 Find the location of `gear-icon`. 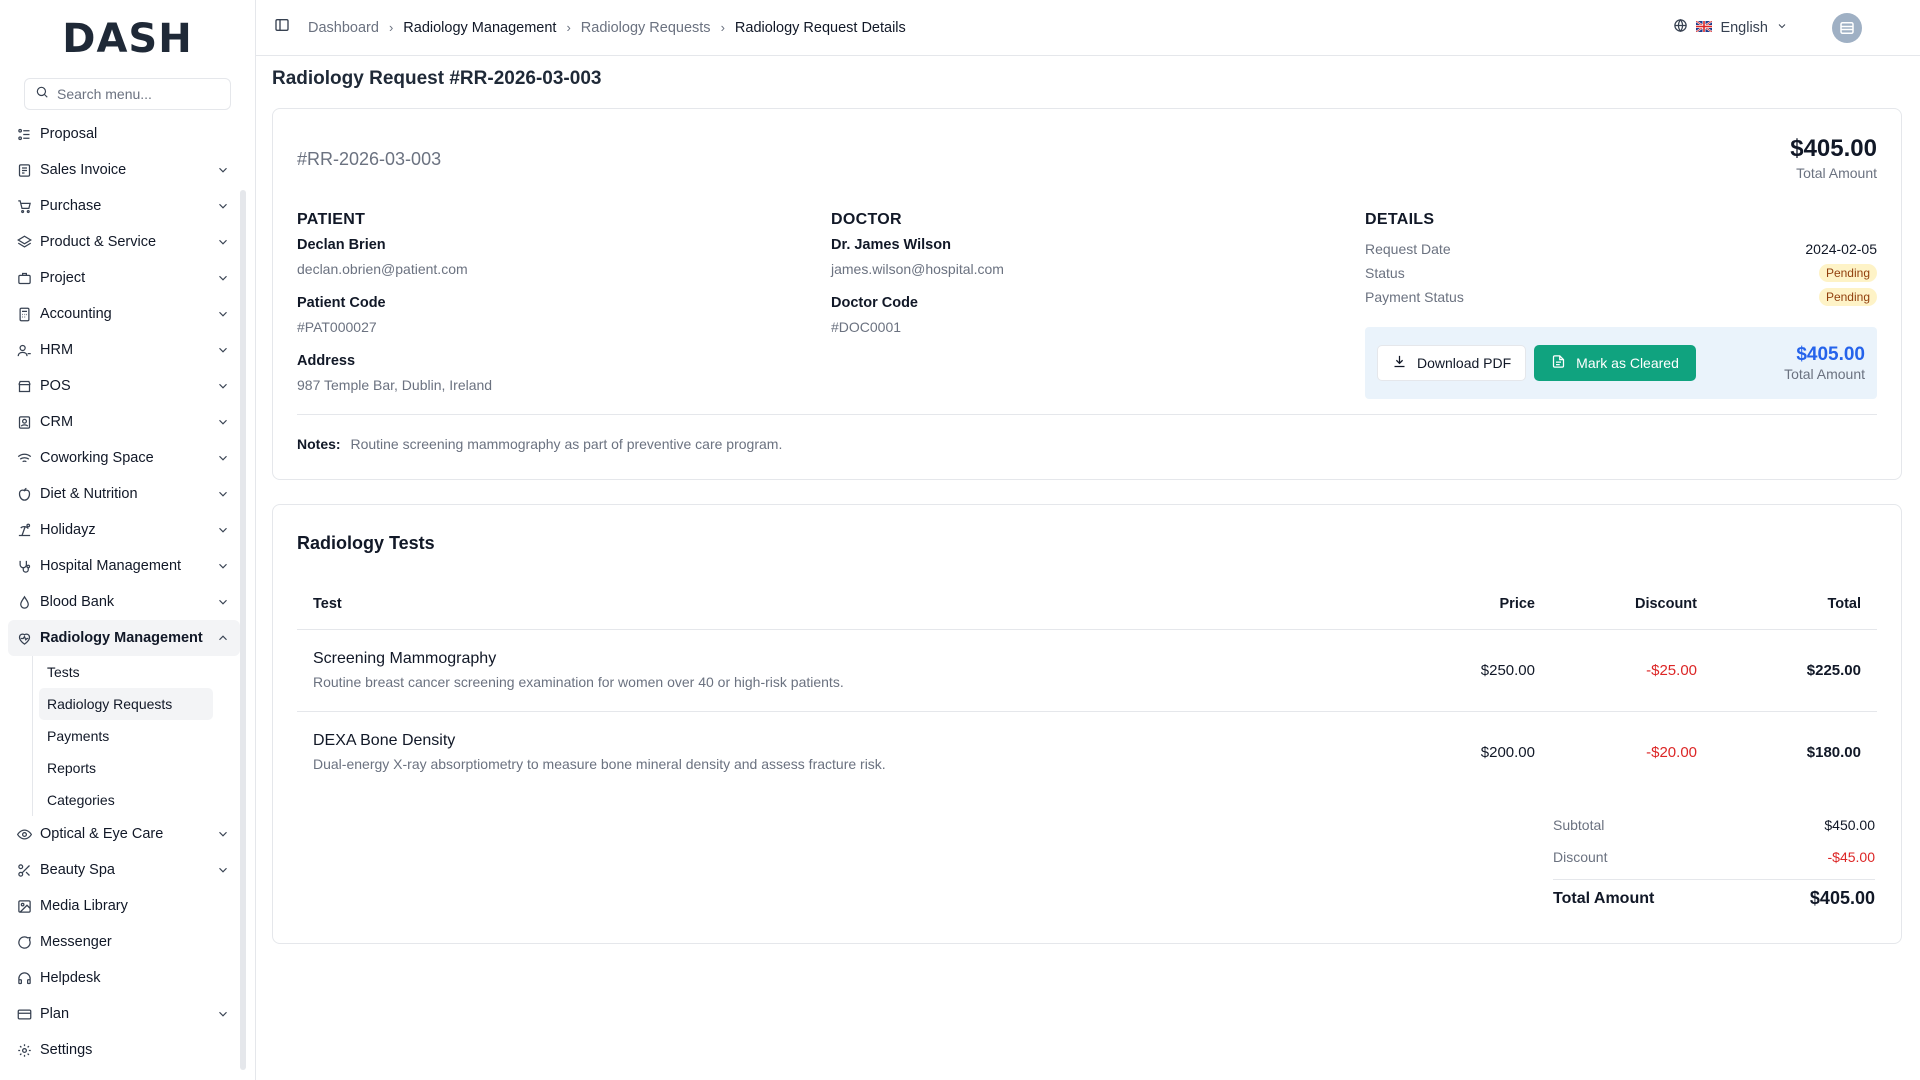

gear-icon is located at coordinates (24, 1050).